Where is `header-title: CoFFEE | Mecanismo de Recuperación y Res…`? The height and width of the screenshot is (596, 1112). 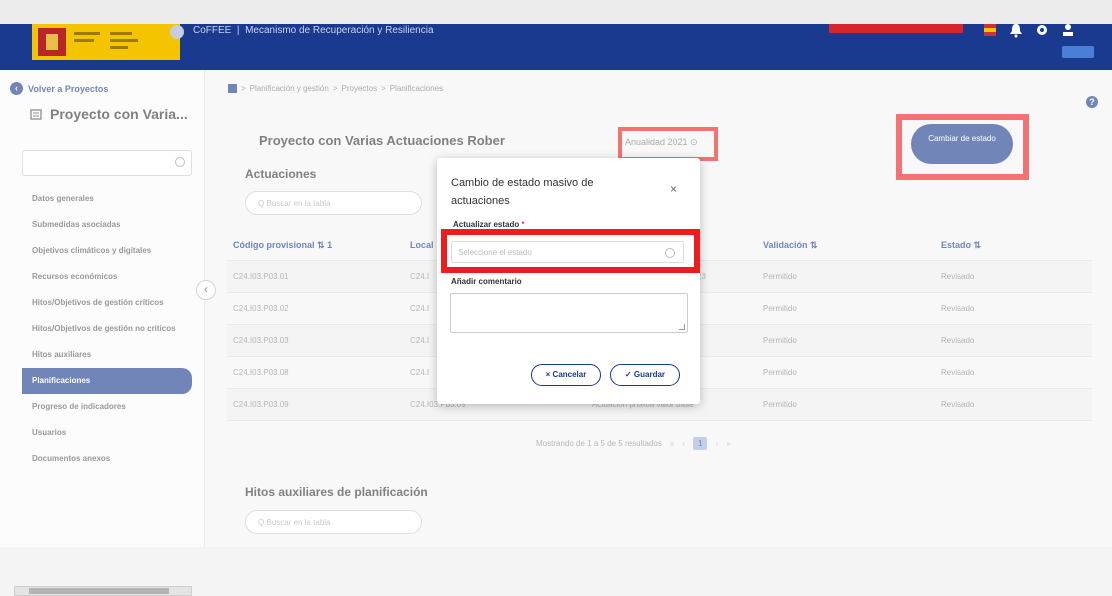
header-title: CoFFEE | Mecanismo de Recuperación y Res… is located at coordinates (313, 30).